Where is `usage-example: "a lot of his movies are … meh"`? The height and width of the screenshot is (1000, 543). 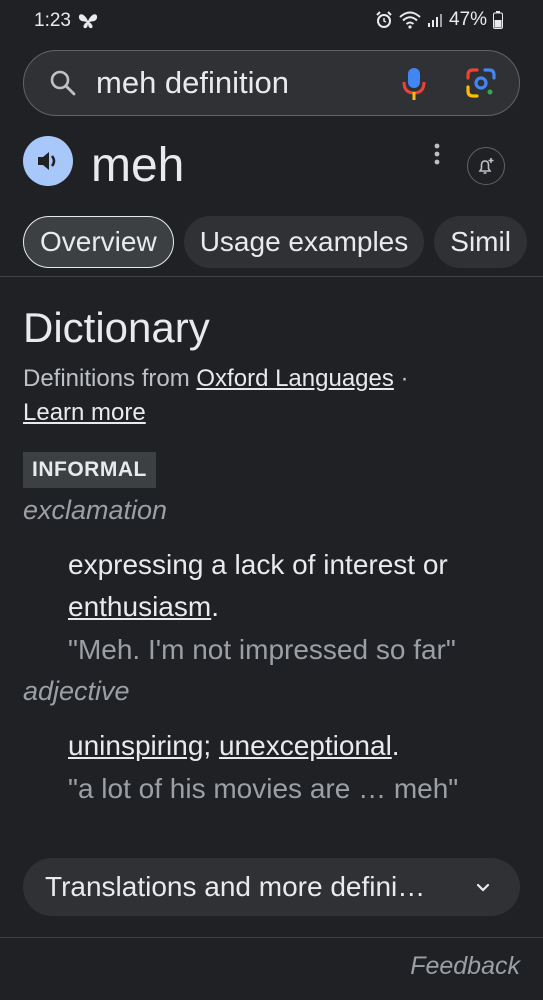
usage-example: "a lot of his movies are … meh" is located at coordinates (263, 788).